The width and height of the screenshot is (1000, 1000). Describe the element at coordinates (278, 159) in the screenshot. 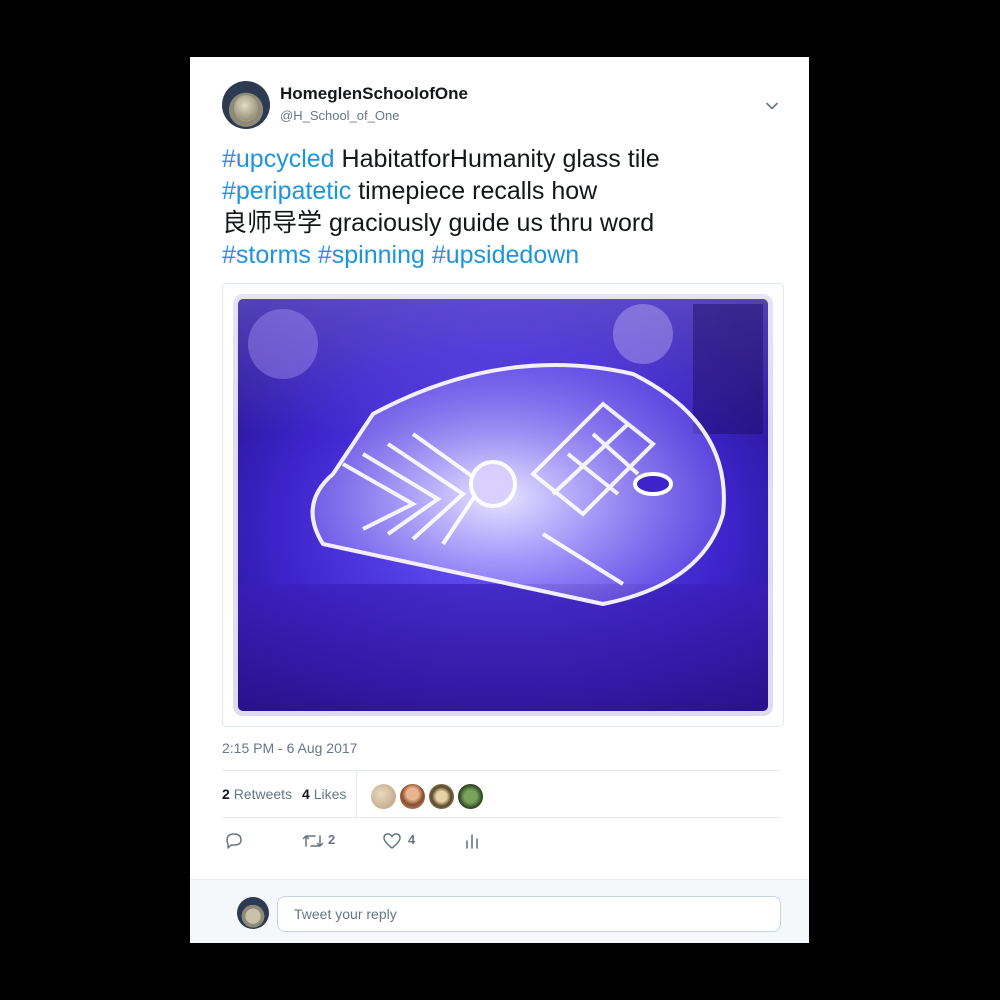

I see `hashtag-link: #upcycled` at that location.